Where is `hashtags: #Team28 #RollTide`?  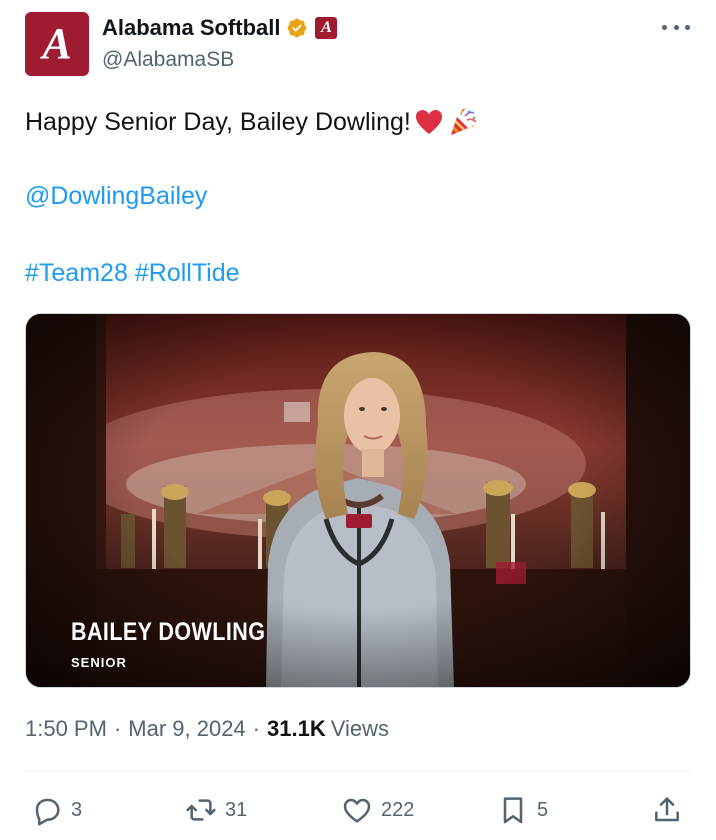 hashtags: #Team28 #RollTide is located at coordinates (132, 273).